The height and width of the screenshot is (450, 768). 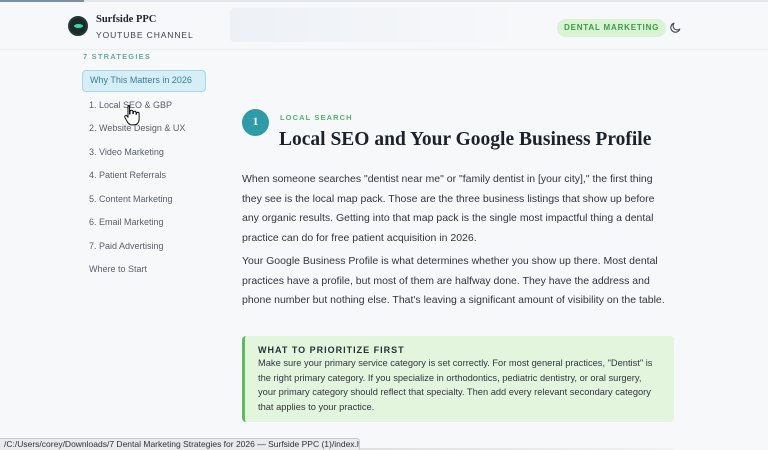 What do you see at coordinates (612, 28) in the screenshot?
I see `category-badge: DENTAL MARKETING` at bounding box center [612, 28].